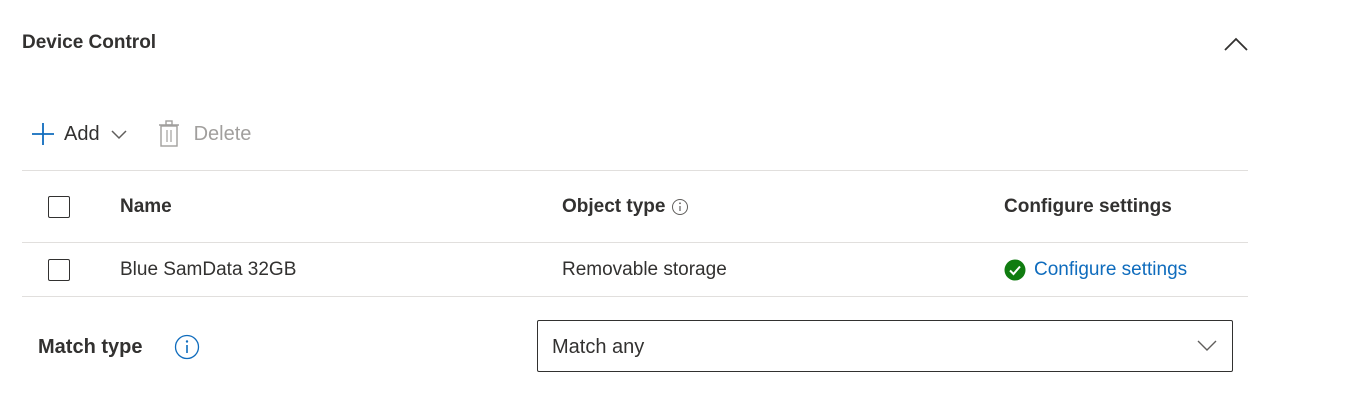  I want to click on plus-icon, so click(43, 134).